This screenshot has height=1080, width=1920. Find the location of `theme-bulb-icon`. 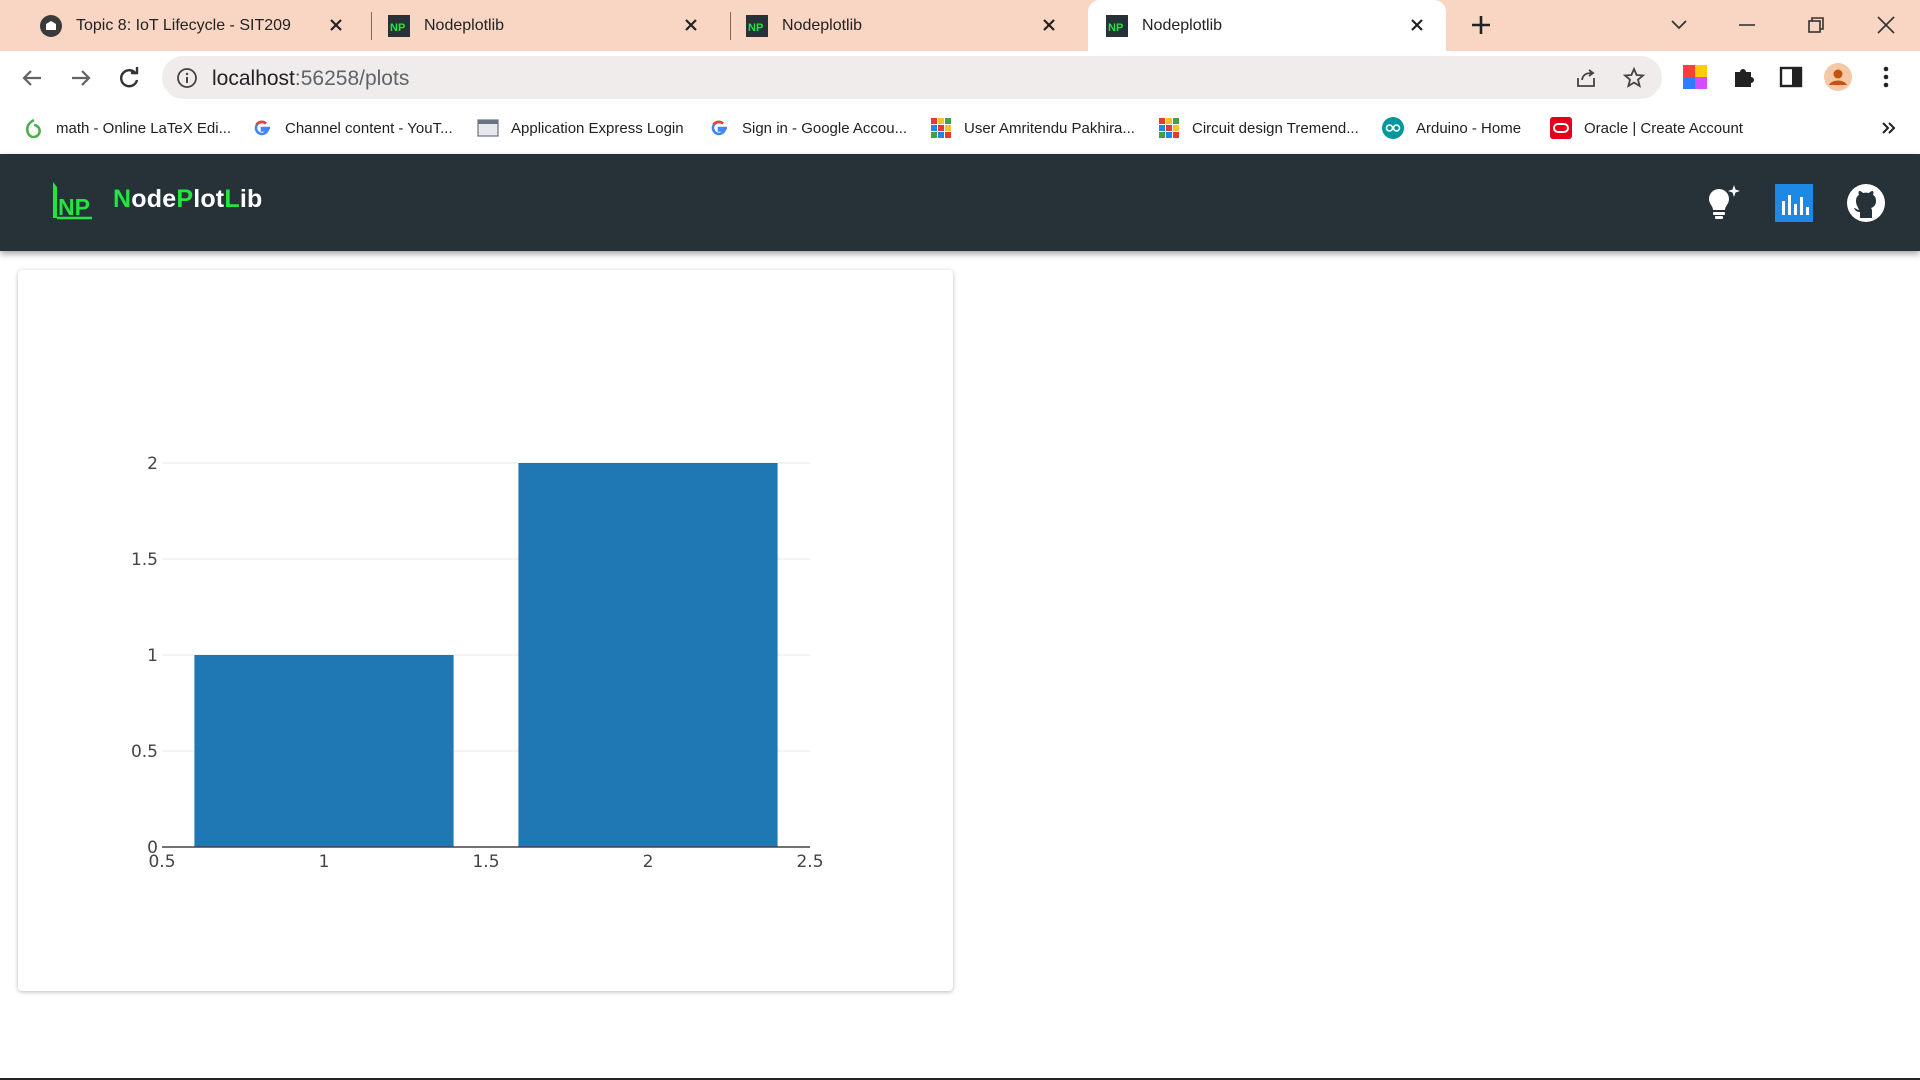

theme-bulb-icon is located at coordinates (1722, 203).